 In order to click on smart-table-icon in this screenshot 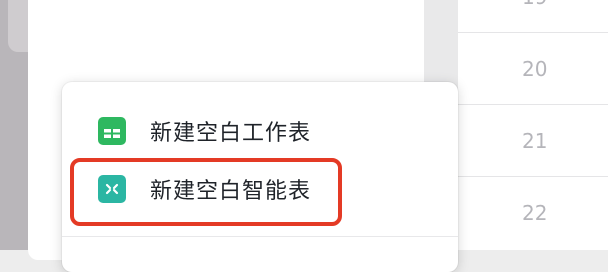, I will do `click(112, 189)`.